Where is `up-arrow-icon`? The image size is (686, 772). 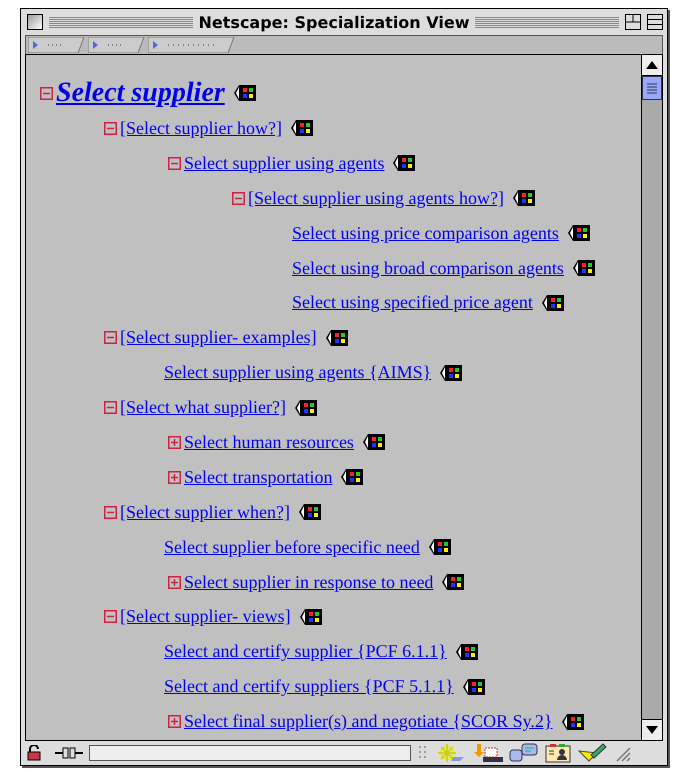
up-arrow-icon is located at coordinates (652, 65).